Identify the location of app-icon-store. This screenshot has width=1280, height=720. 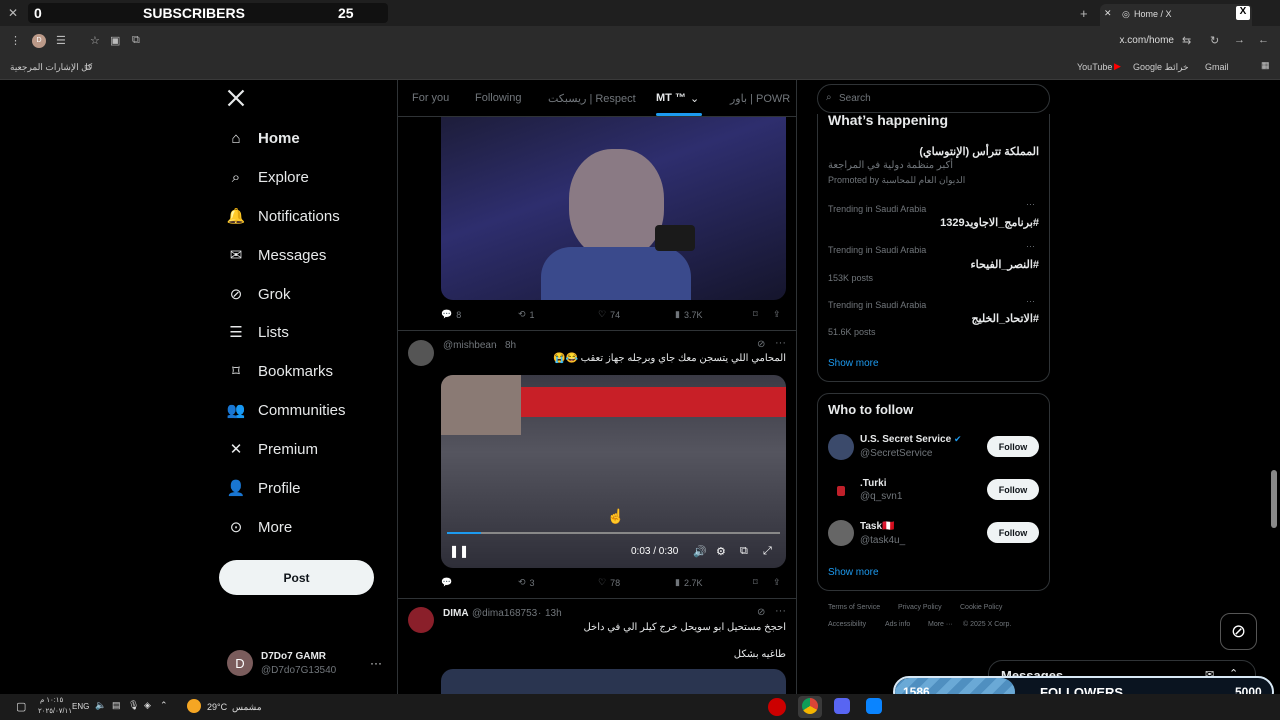
(874, 706).